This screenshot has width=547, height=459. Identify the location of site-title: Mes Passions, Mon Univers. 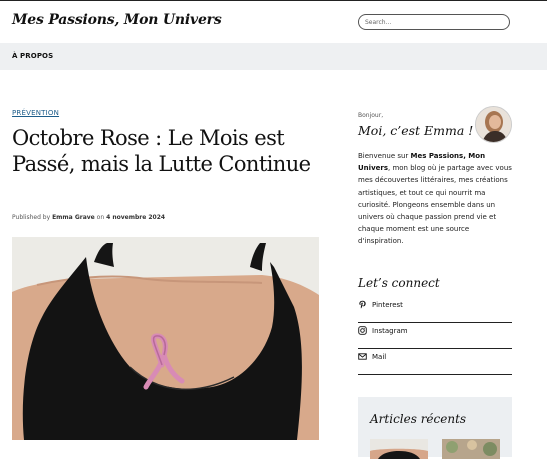
(117, 20).